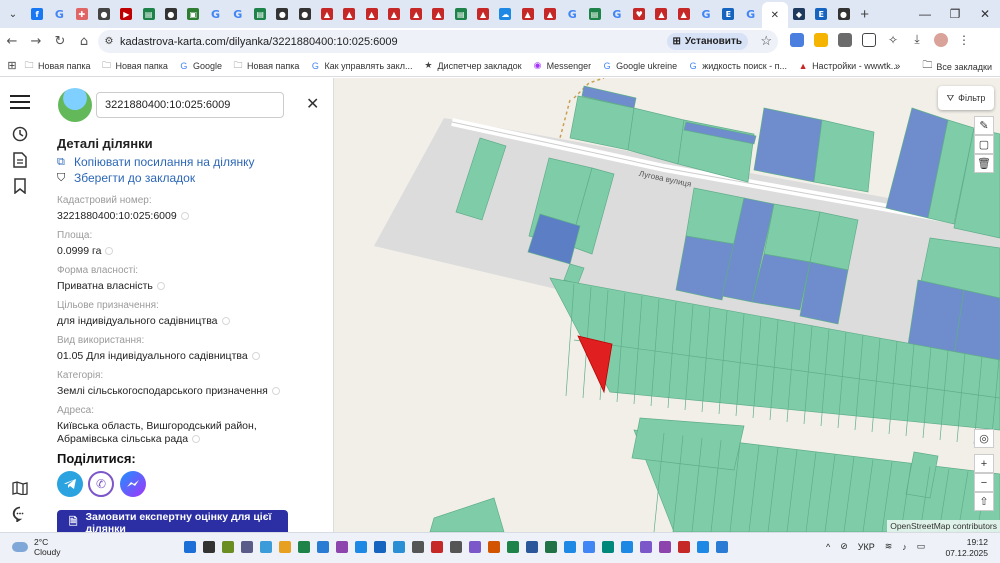 Image resolution: width=1000 pixels, height=563 pixels. What do you see at coordinates (921, 546) in the screenshot?
I see `battery-icon: ▭` at bounding box center [921, 546].